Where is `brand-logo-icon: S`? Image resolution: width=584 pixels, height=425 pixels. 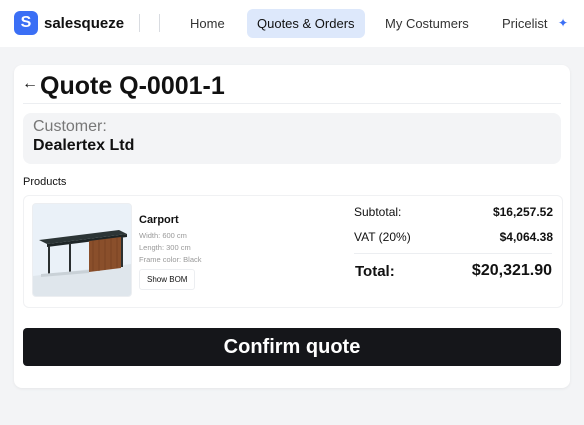 brand-logo-icon: S is located at coordinates (26, 23).